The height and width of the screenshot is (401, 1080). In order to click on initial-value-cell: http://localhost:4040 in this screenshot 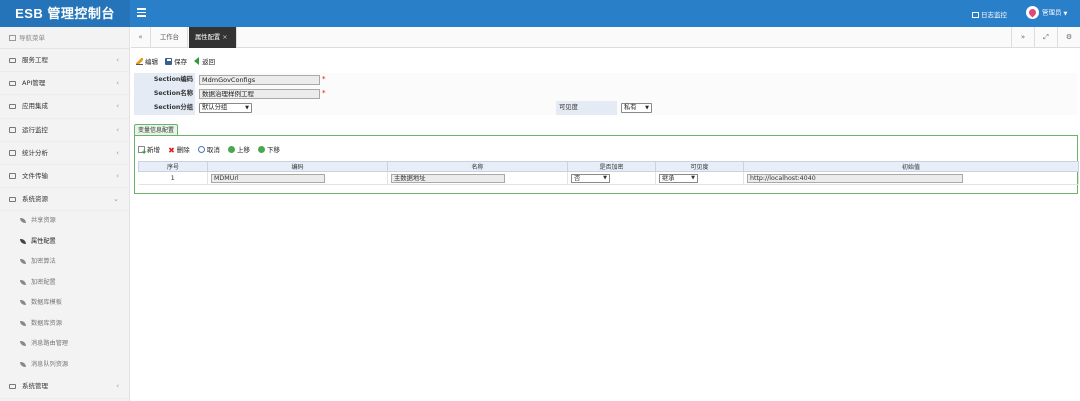, I will do `click(911, 178)`.